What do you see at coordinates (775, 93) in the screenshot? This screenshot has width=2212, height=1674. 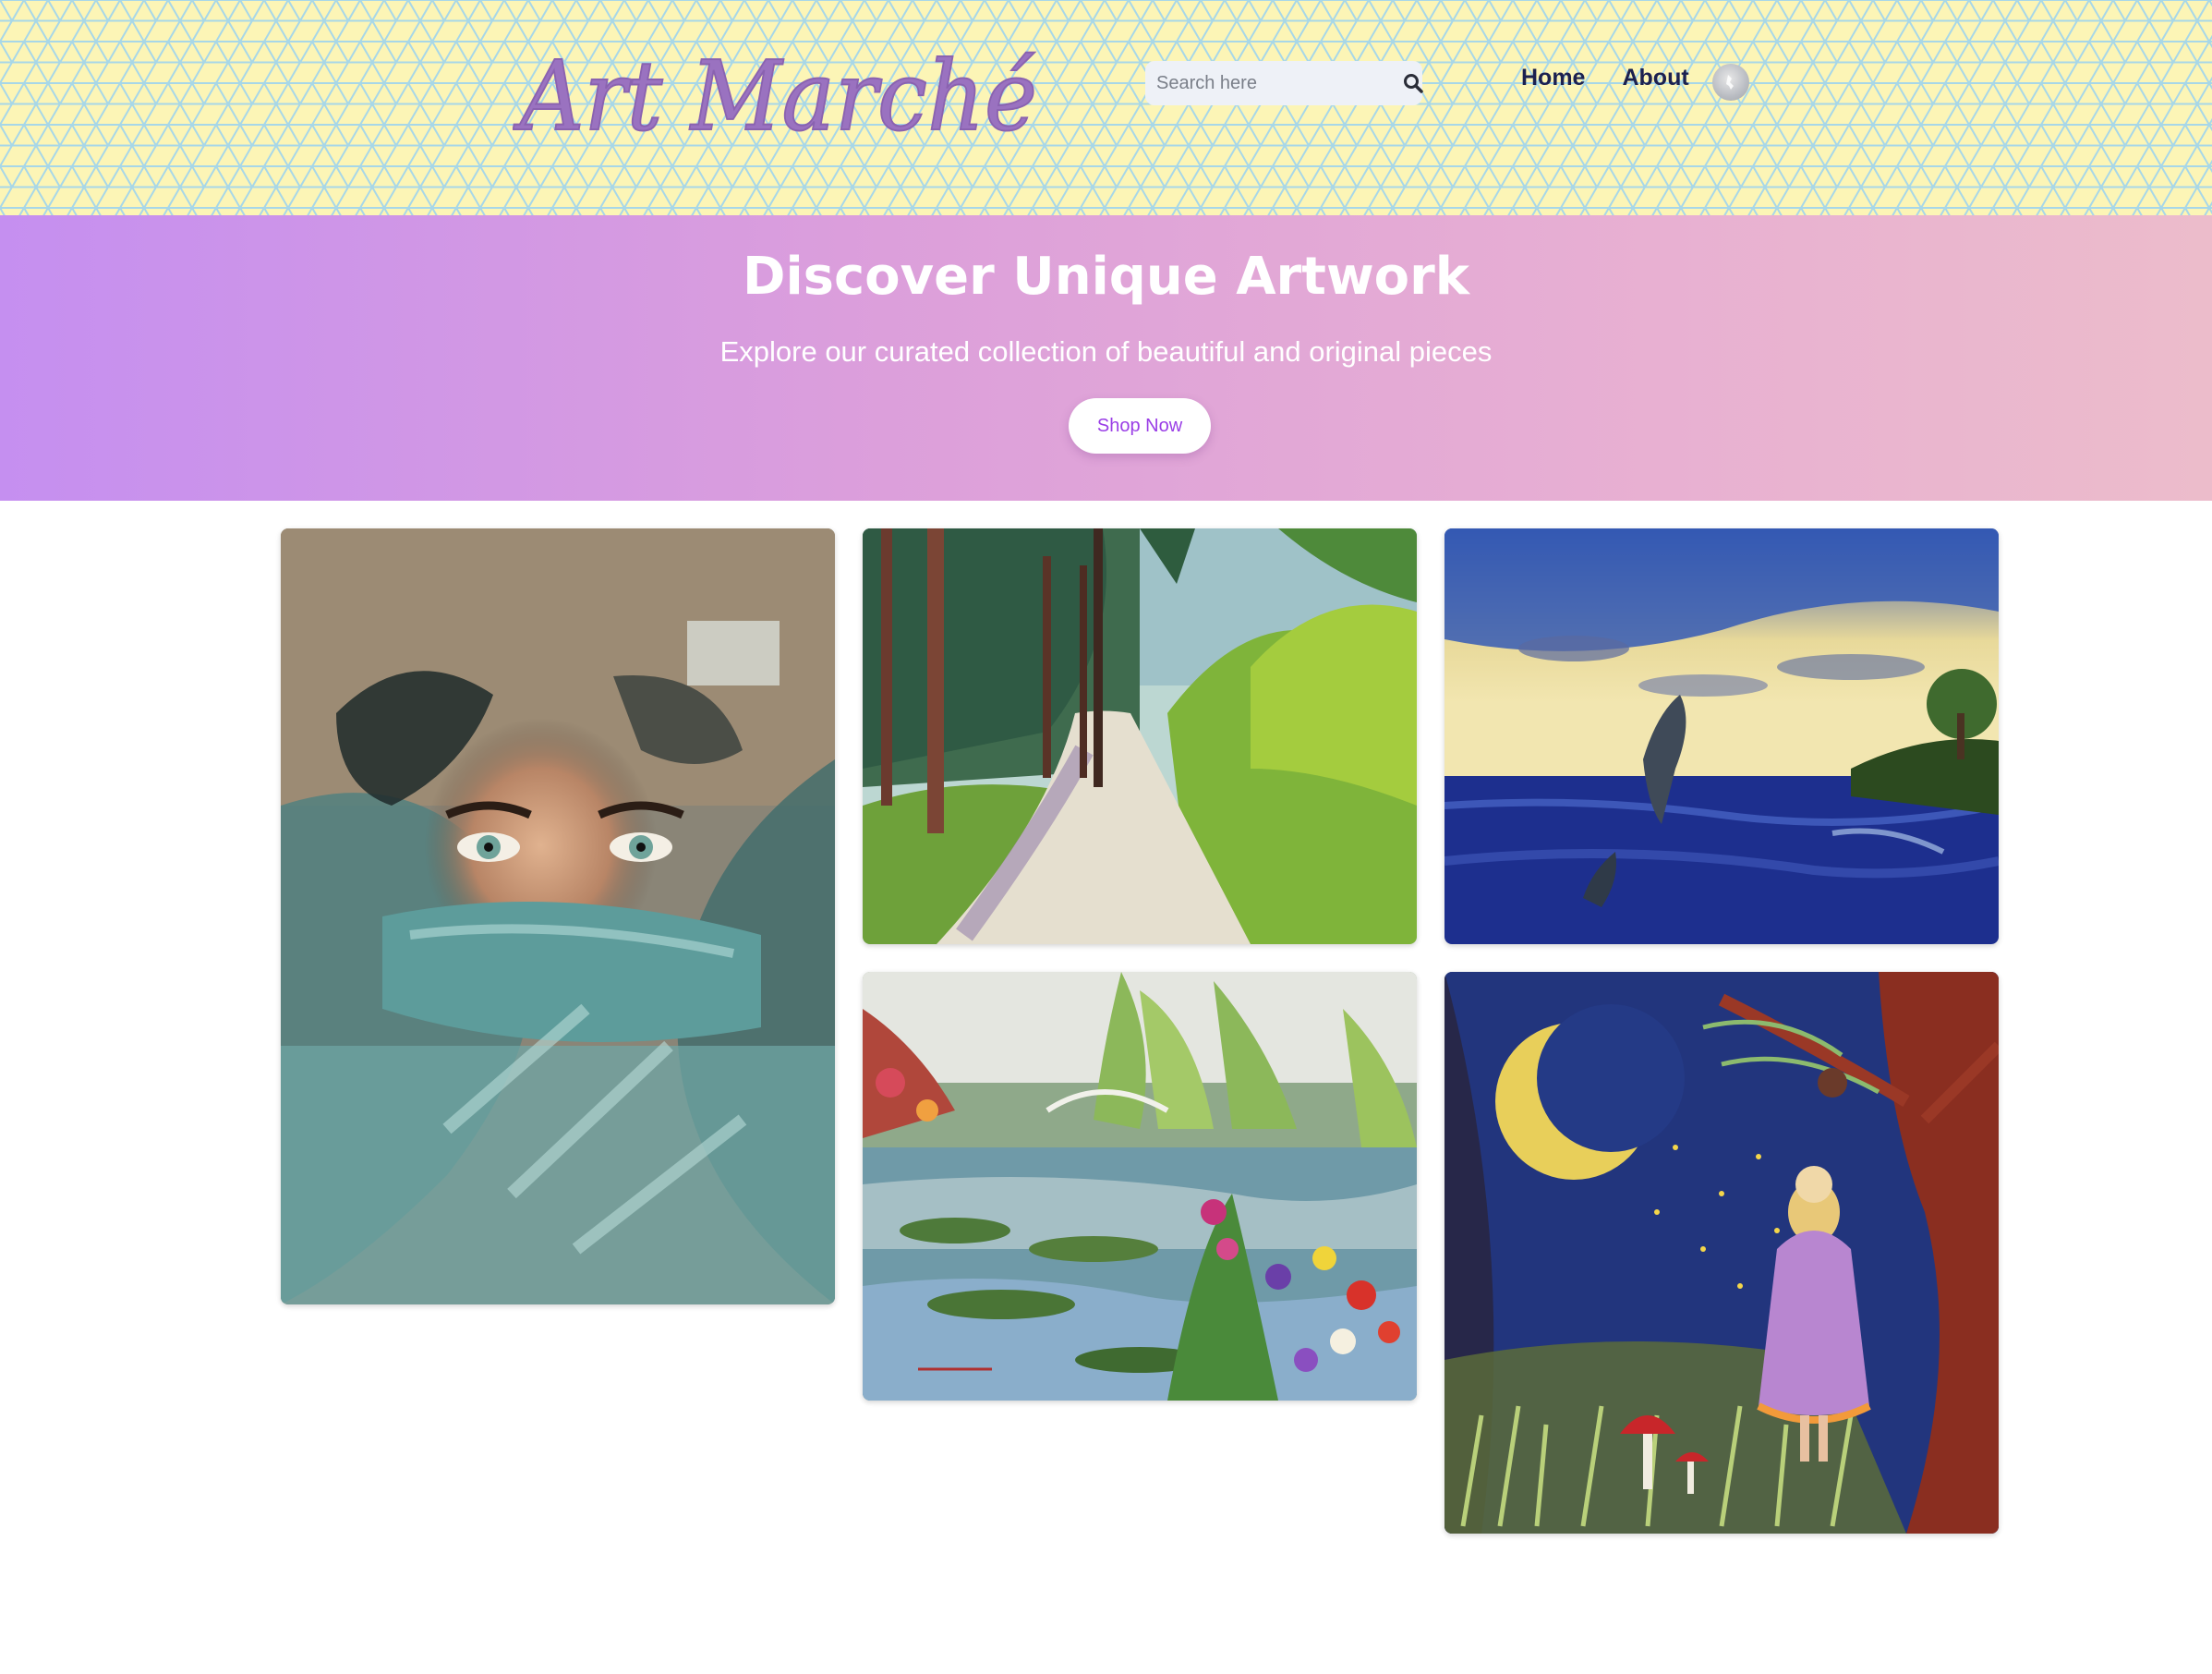 I see `logo-text: Art Marché` at bounding box center [775, 93].